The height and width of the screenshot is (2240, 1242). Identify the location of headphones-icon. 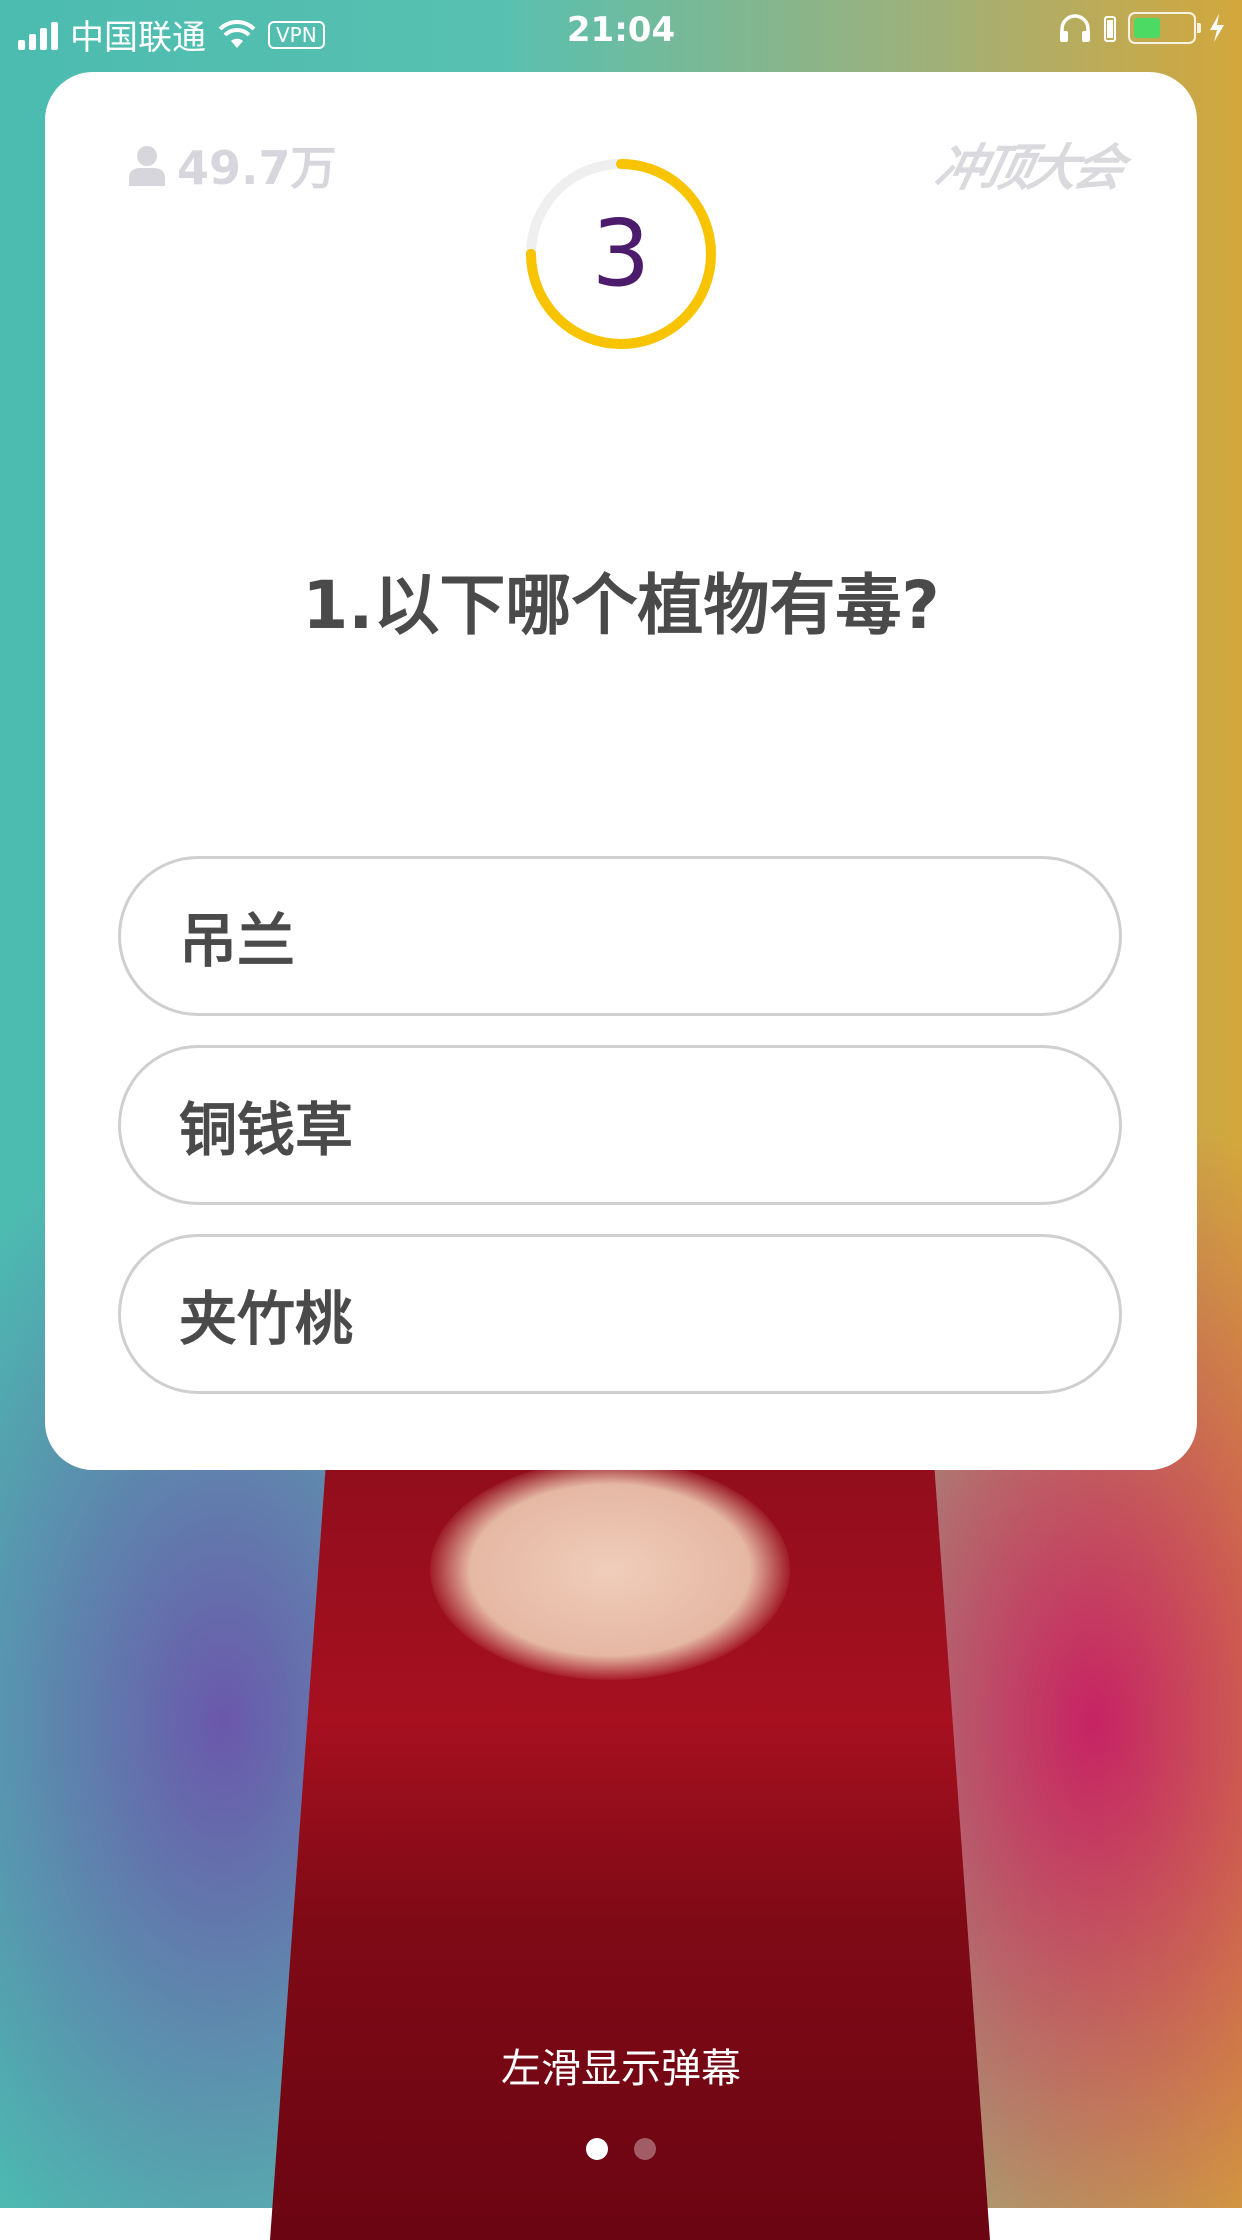
(1075, 28).